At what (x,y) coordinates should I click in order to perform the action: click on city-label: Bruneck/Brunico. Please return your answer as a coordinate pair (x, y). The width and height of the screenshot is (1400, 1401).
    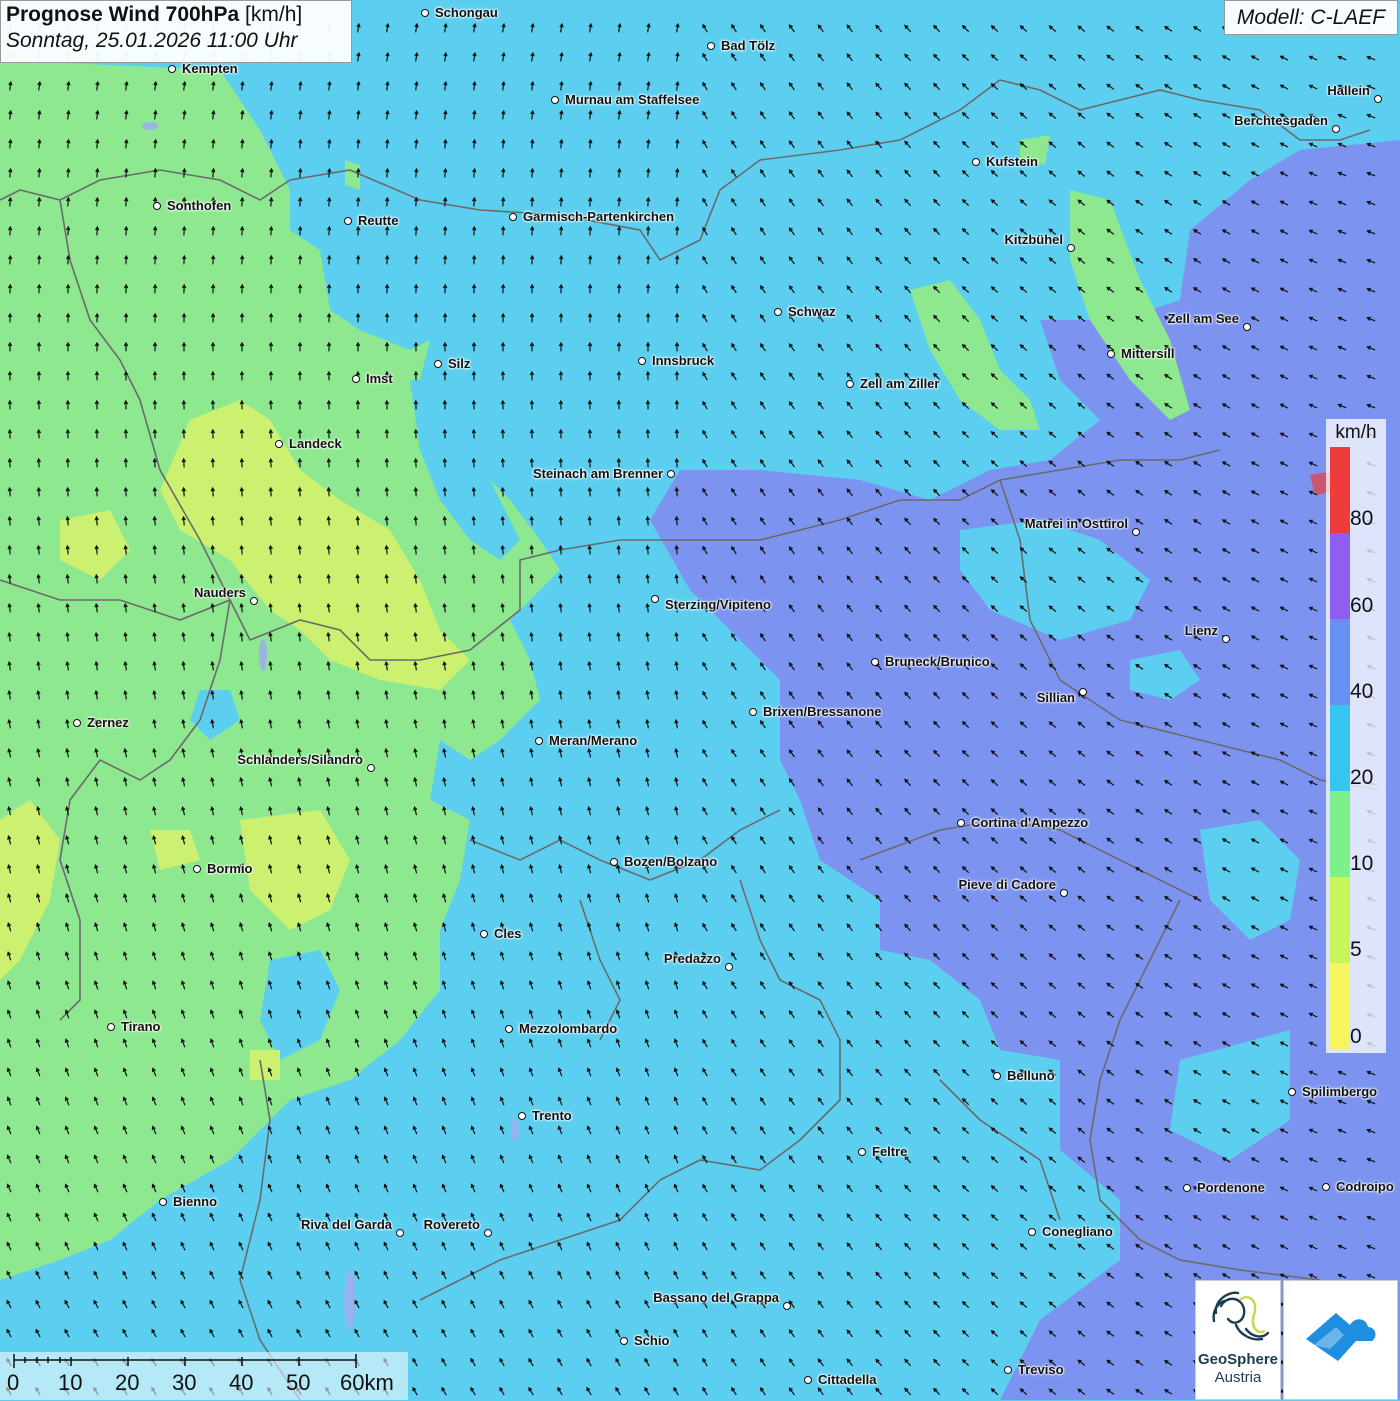
    Looking at the image, I should click on (937, 661).